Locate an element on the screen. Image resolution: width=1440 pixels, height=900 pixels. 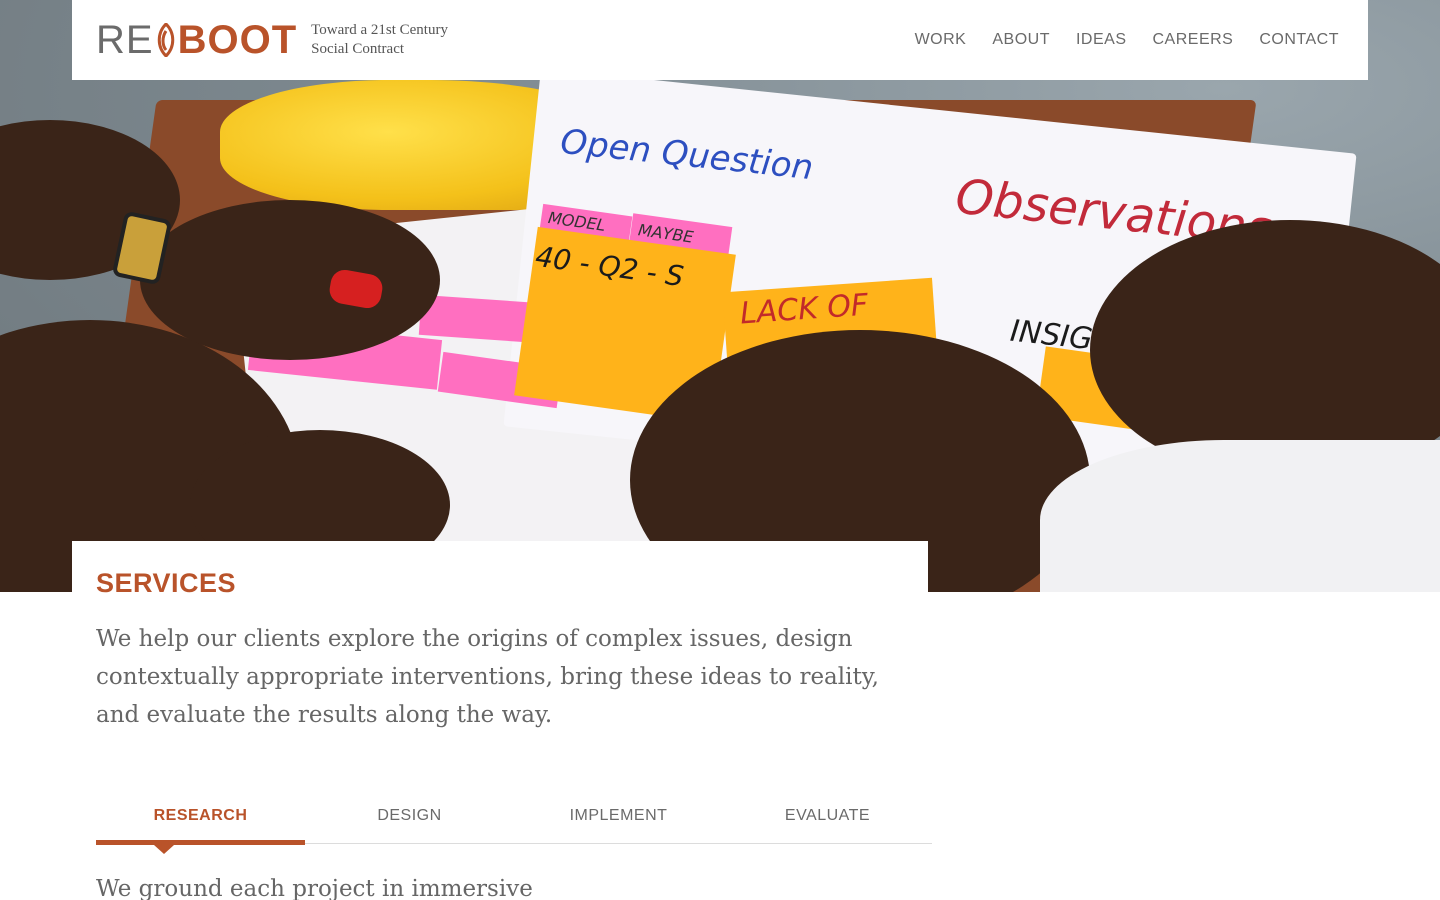
tab-evaluate-label: EVALUATE is located at coordinates (827, 815).